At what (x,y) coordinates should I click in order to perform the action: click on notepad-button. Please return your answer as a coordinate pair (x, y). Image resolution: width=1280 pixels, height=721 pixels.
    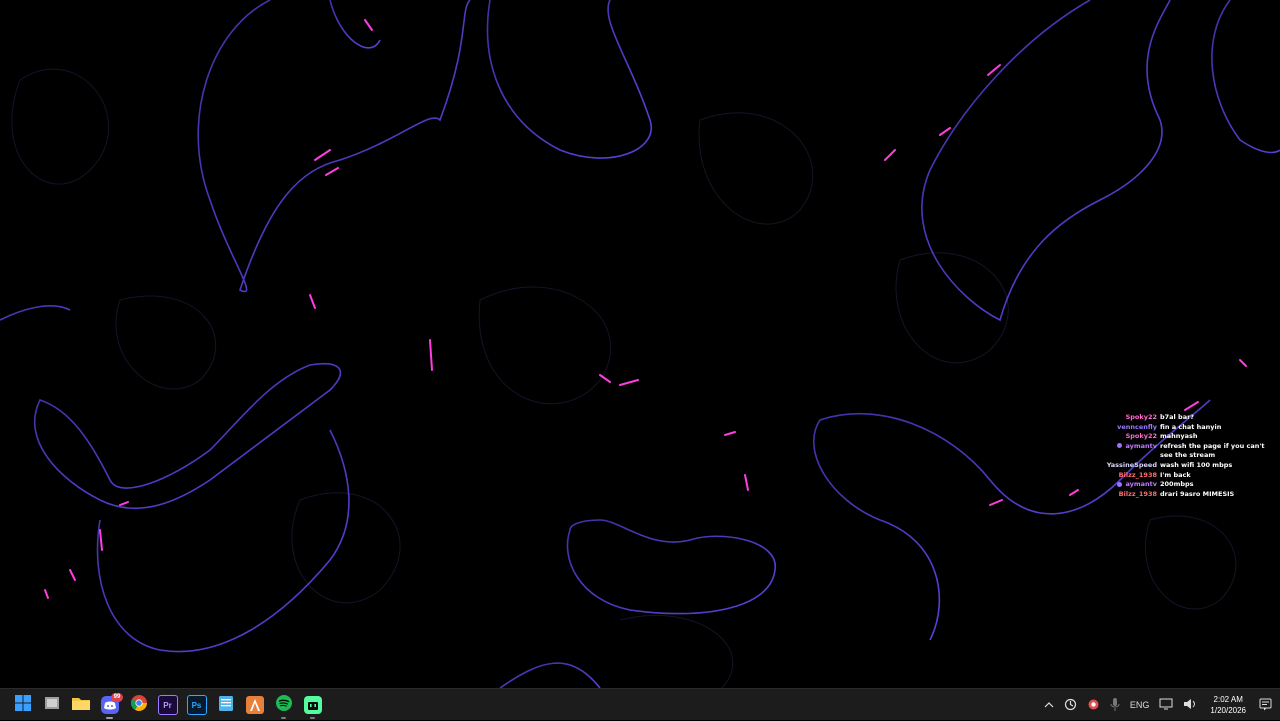
    Looking at the image, I should click on (225, 705).